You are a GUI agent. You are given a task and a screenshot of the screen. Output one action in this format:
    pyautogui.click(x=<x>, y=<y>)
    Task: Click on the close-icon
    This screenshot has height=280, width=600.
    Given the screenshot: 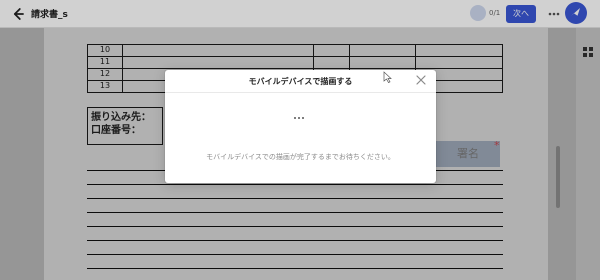 What is the action you would take?
    pyautogui.click(x=421, y=80)
    